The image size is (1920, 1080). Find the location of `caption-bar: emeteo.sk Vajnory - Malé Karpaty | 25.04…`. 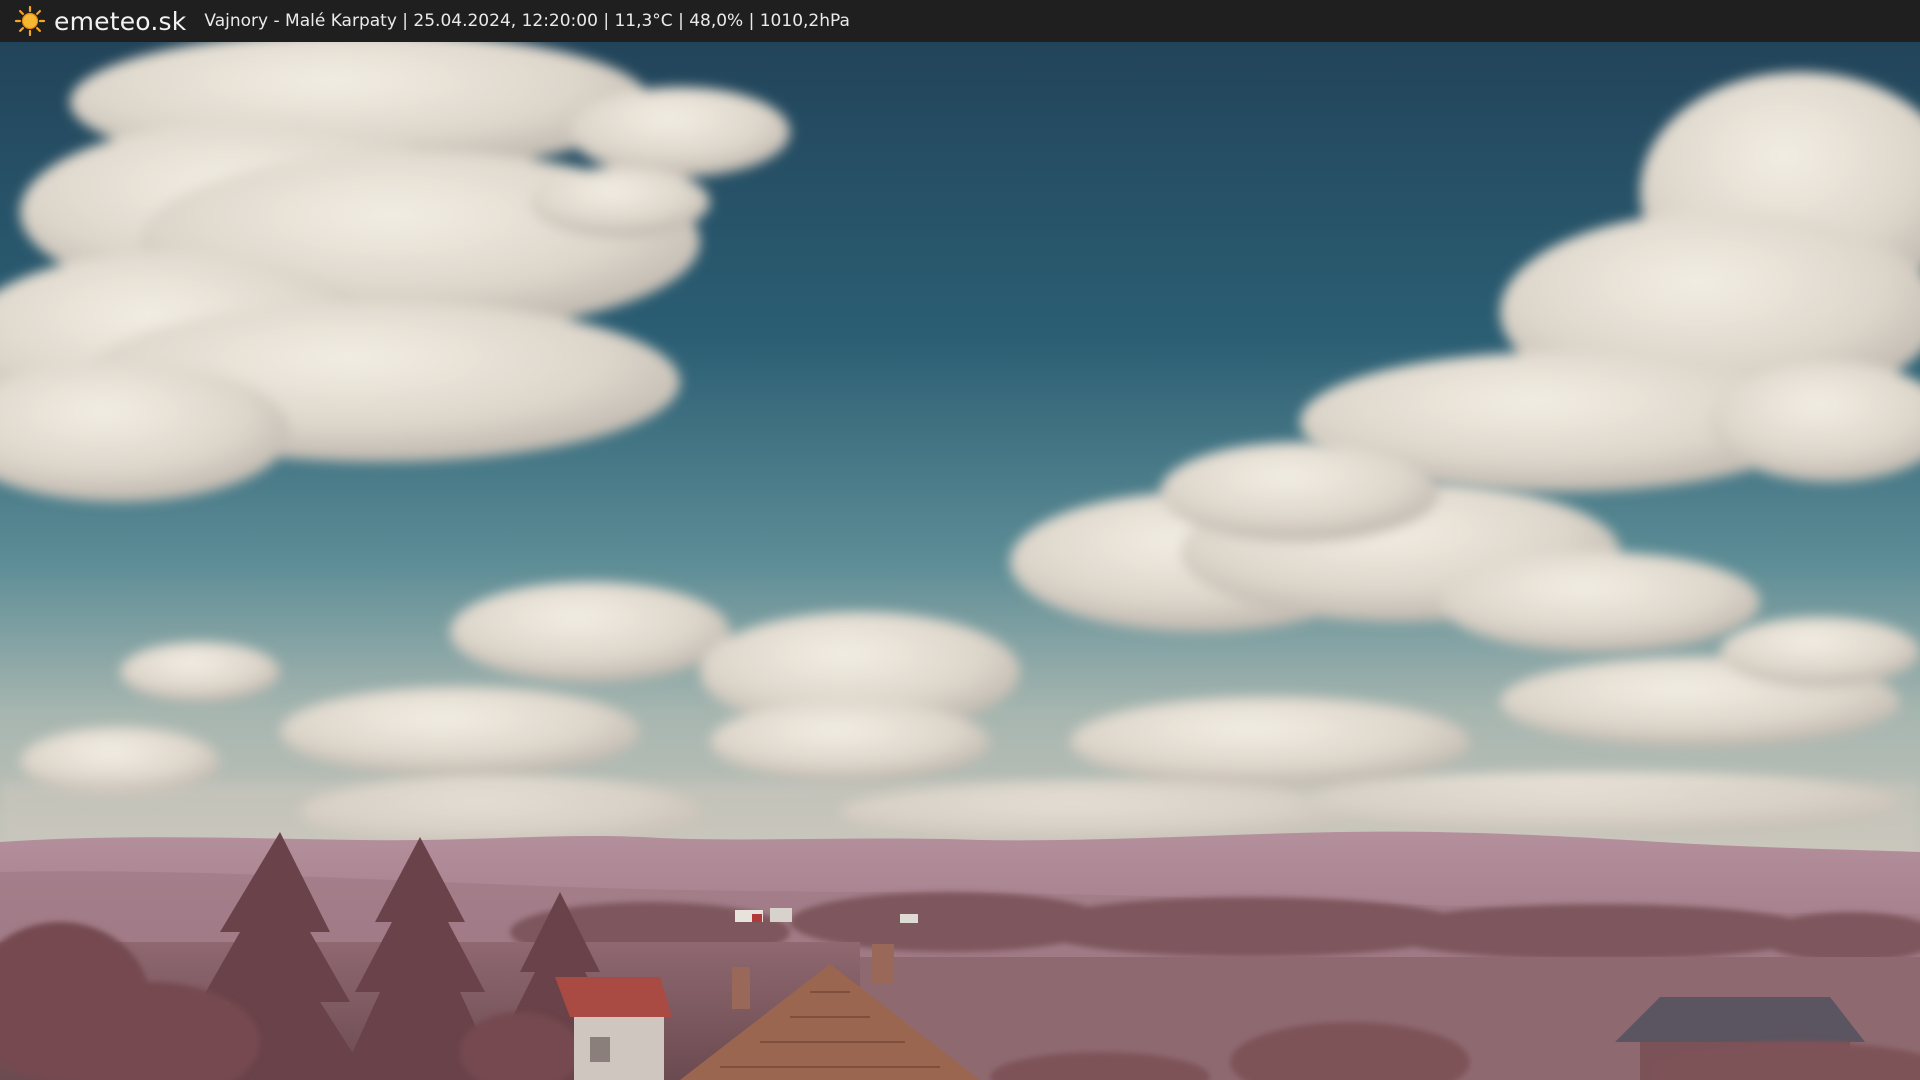

caption-bar: emeteo.sk Vajnory - Malé Karpaty | 25.04… is located at coordinates (960, 21).